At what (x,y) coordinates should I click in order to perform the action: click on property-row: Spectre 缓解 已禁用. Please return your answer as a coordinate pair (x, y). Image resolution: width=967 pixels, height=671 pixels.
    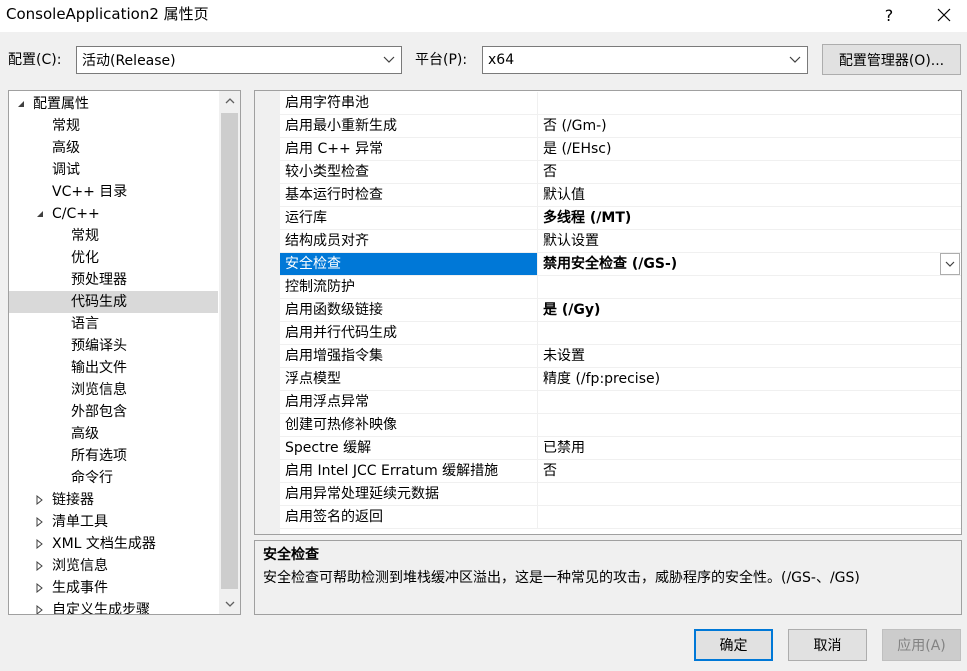
    Looking at the image, I should click on (620, 448).